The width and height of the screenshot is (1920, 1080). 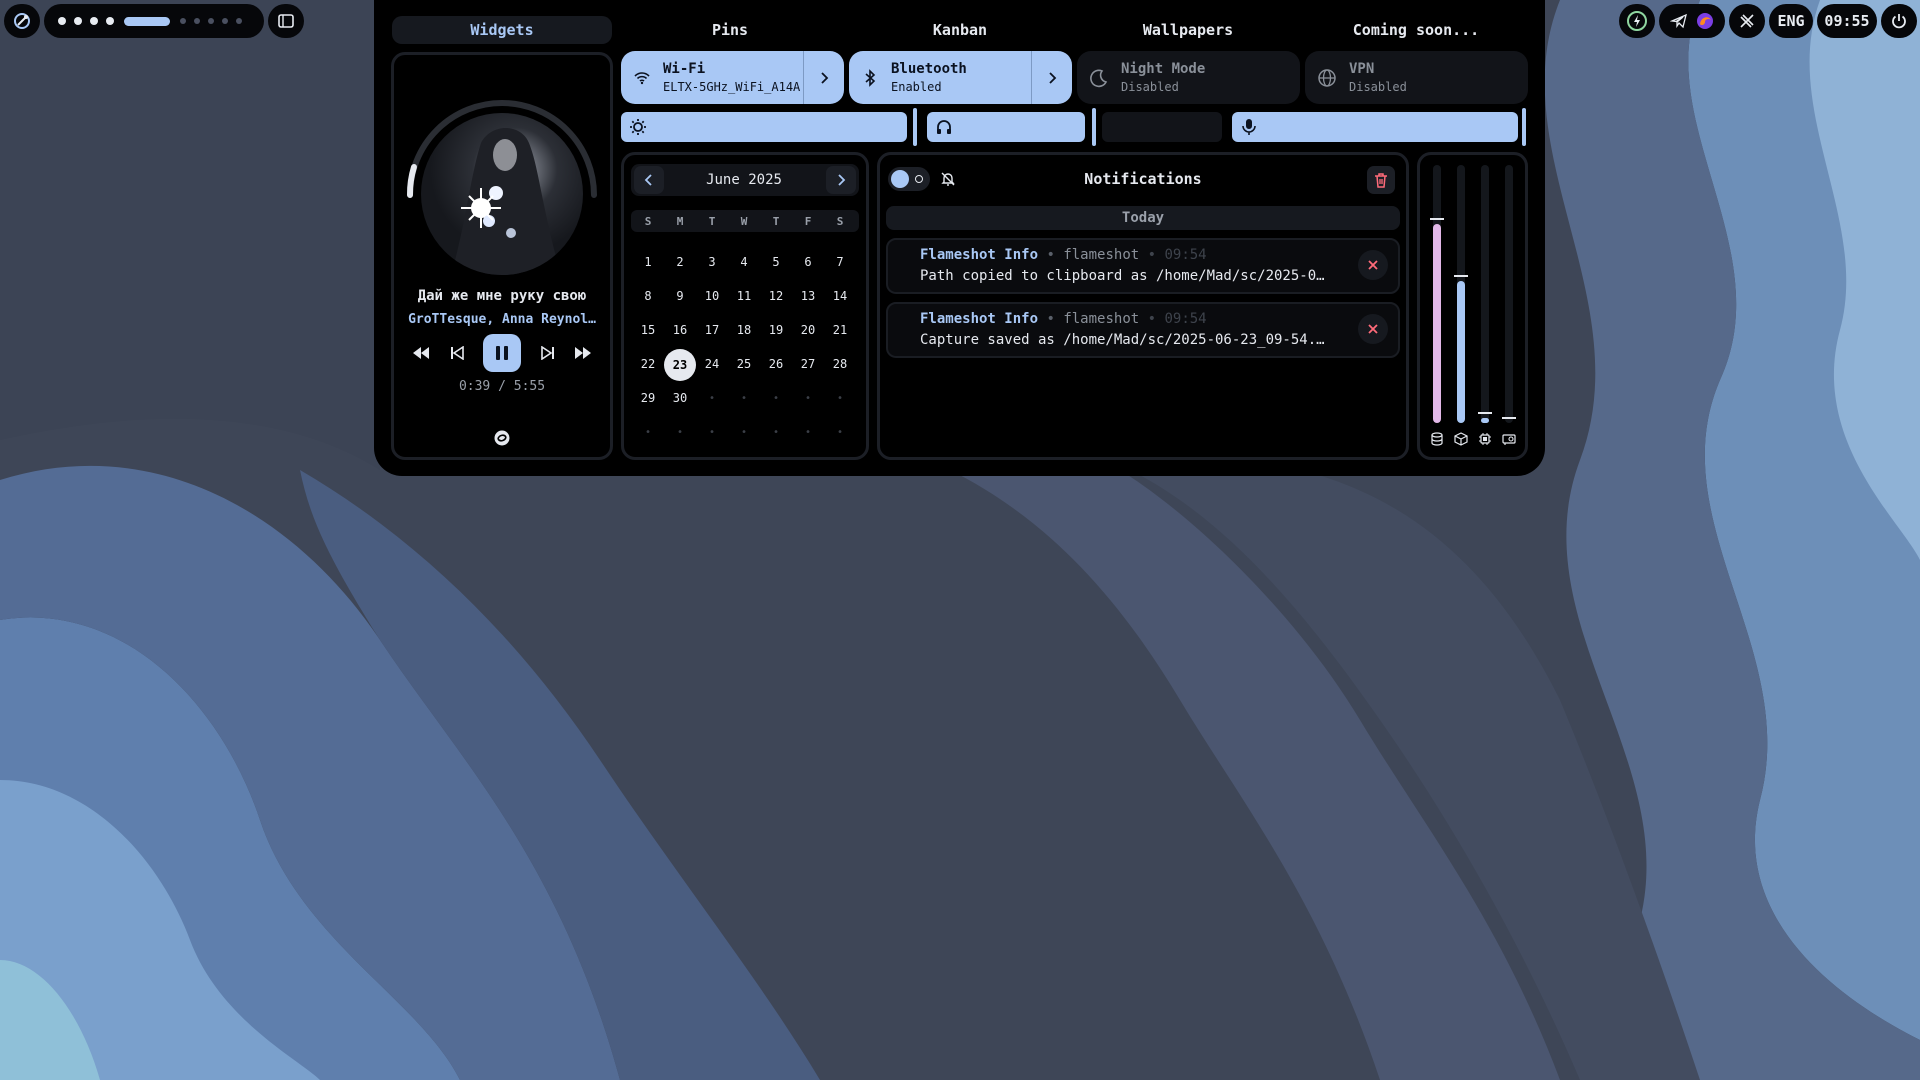 I want to click on pause-icon, so click(x=502, y=353).